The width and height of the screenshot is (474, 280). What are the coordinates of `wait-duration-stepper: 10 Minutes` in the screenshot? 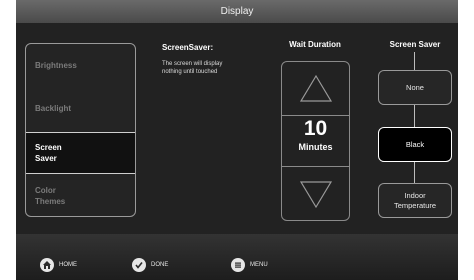 It's located at (315, 141).